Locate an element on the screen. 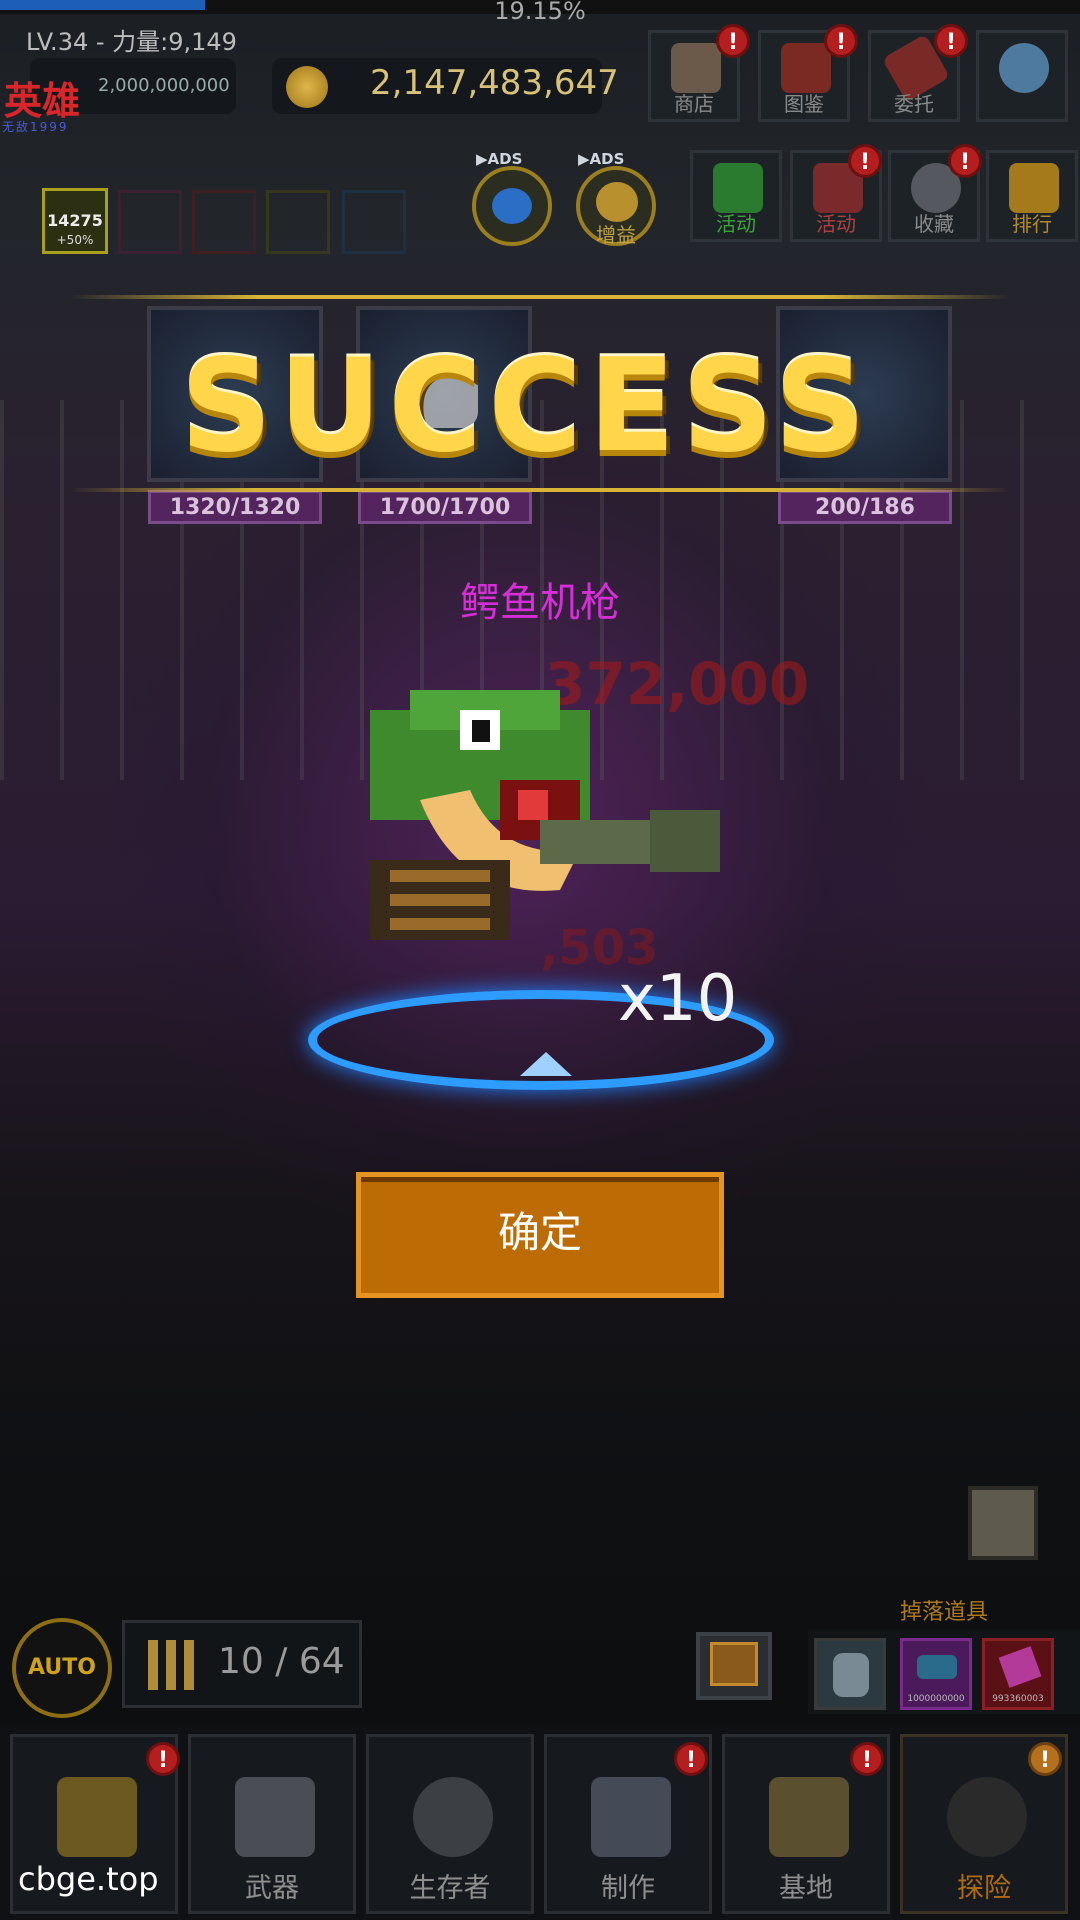 This screenshot has height=1920, width=1080. gift-icon is located at coordinates (738, 188).